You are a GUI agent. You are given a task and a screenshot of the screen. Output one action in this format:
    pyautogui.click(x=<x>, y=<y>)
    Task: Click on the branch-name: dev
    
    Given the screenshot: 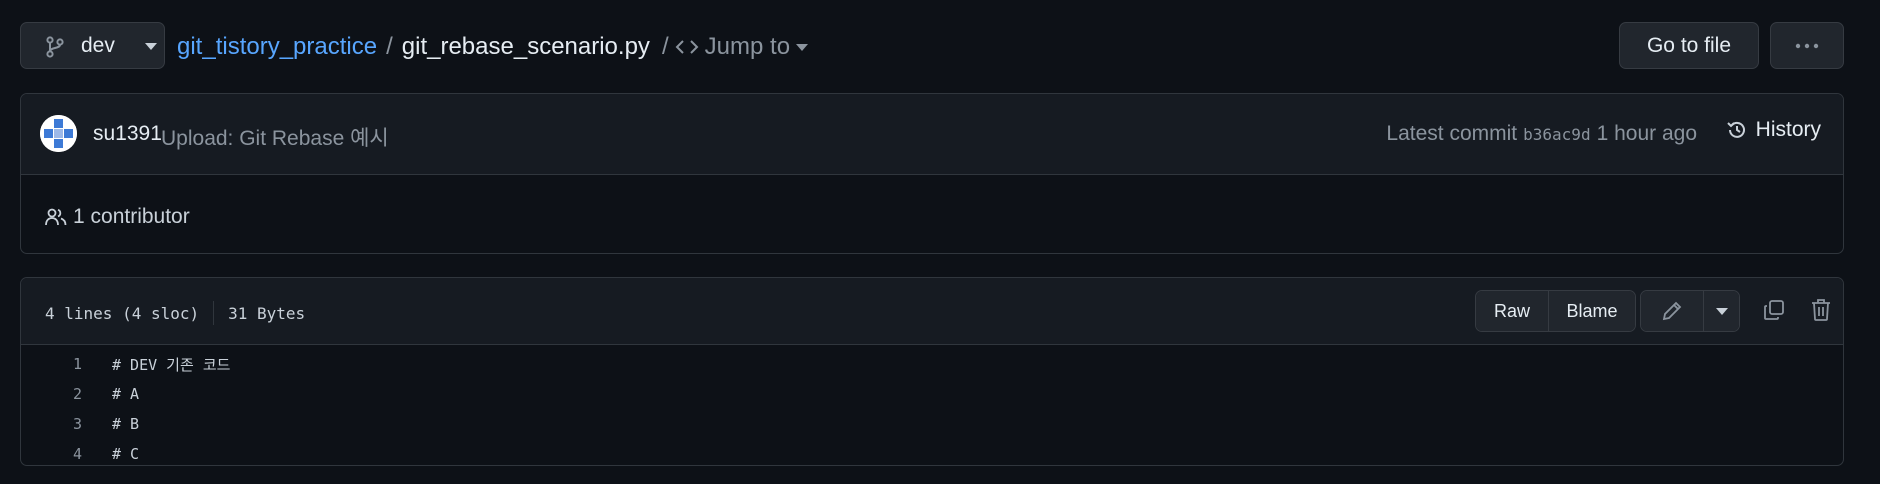 What is the action you would take?
    pyautogui.click(x=98, y=45)
    